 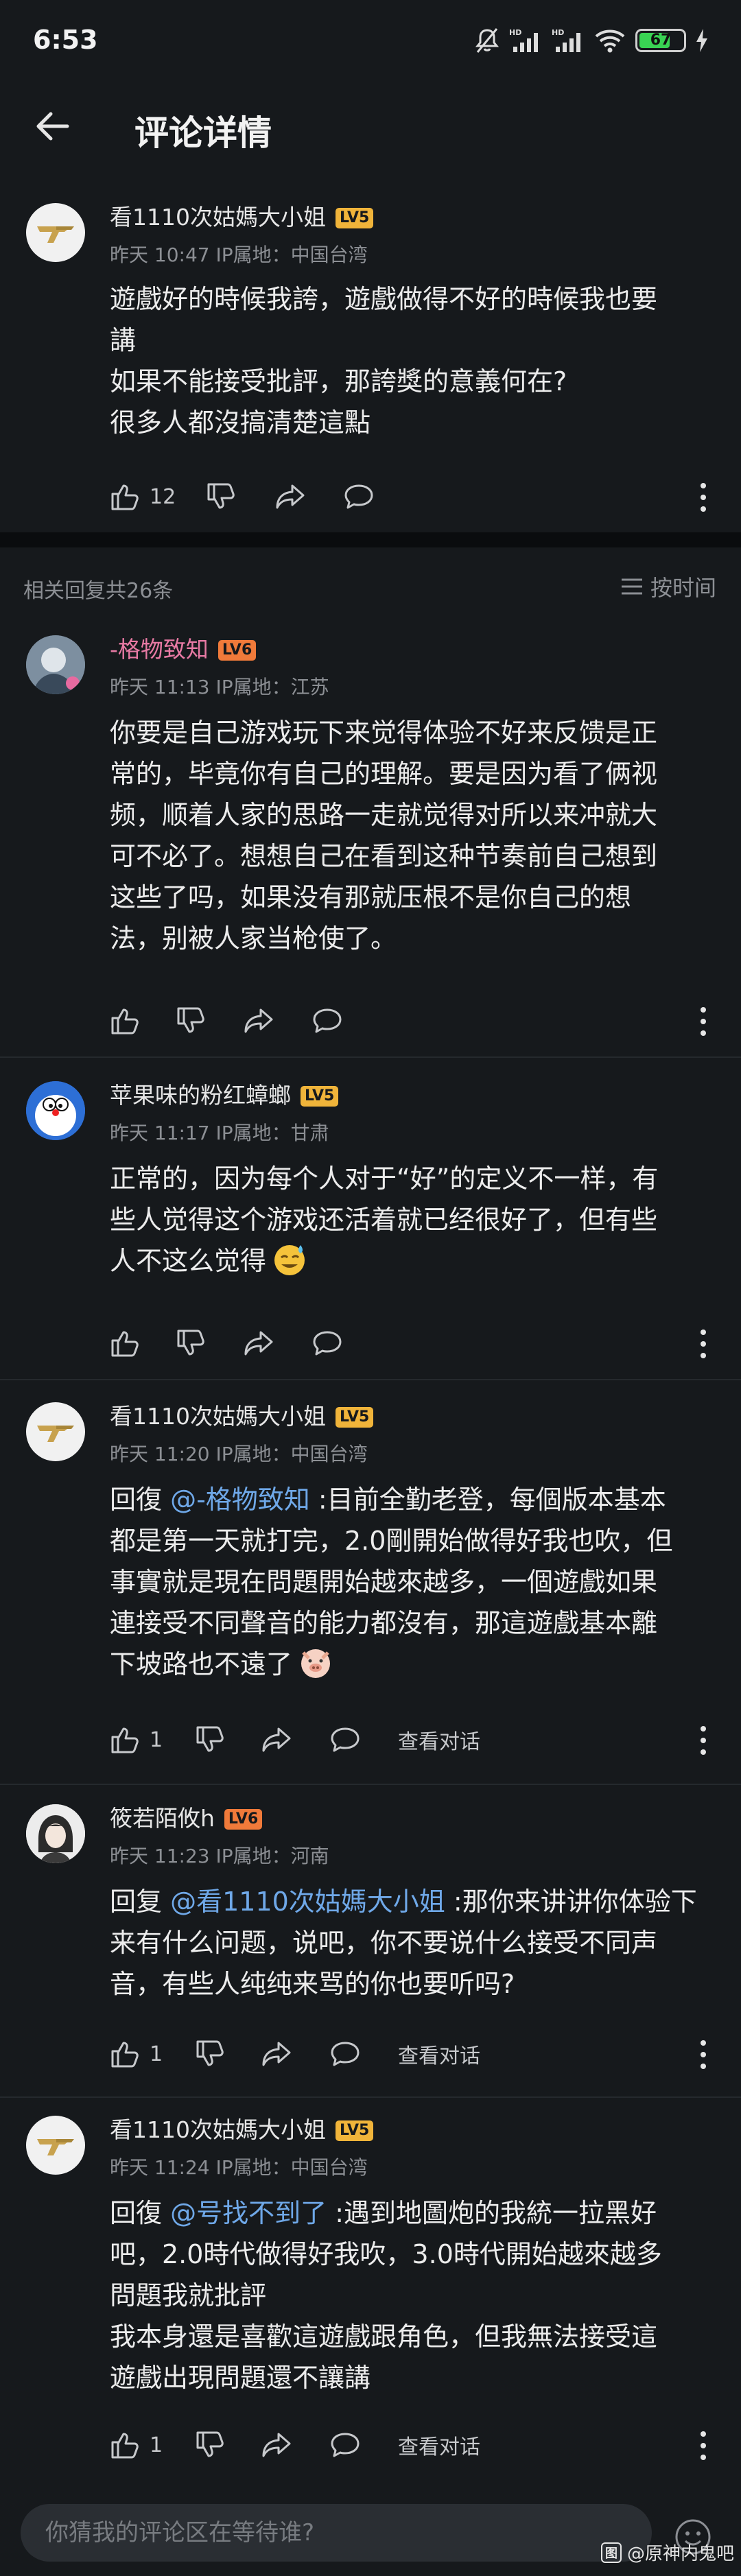 What do you see at coordinates (523, 40) in the screenshot?
I see `signal-icon: HD` at bounding box center [523, 40].